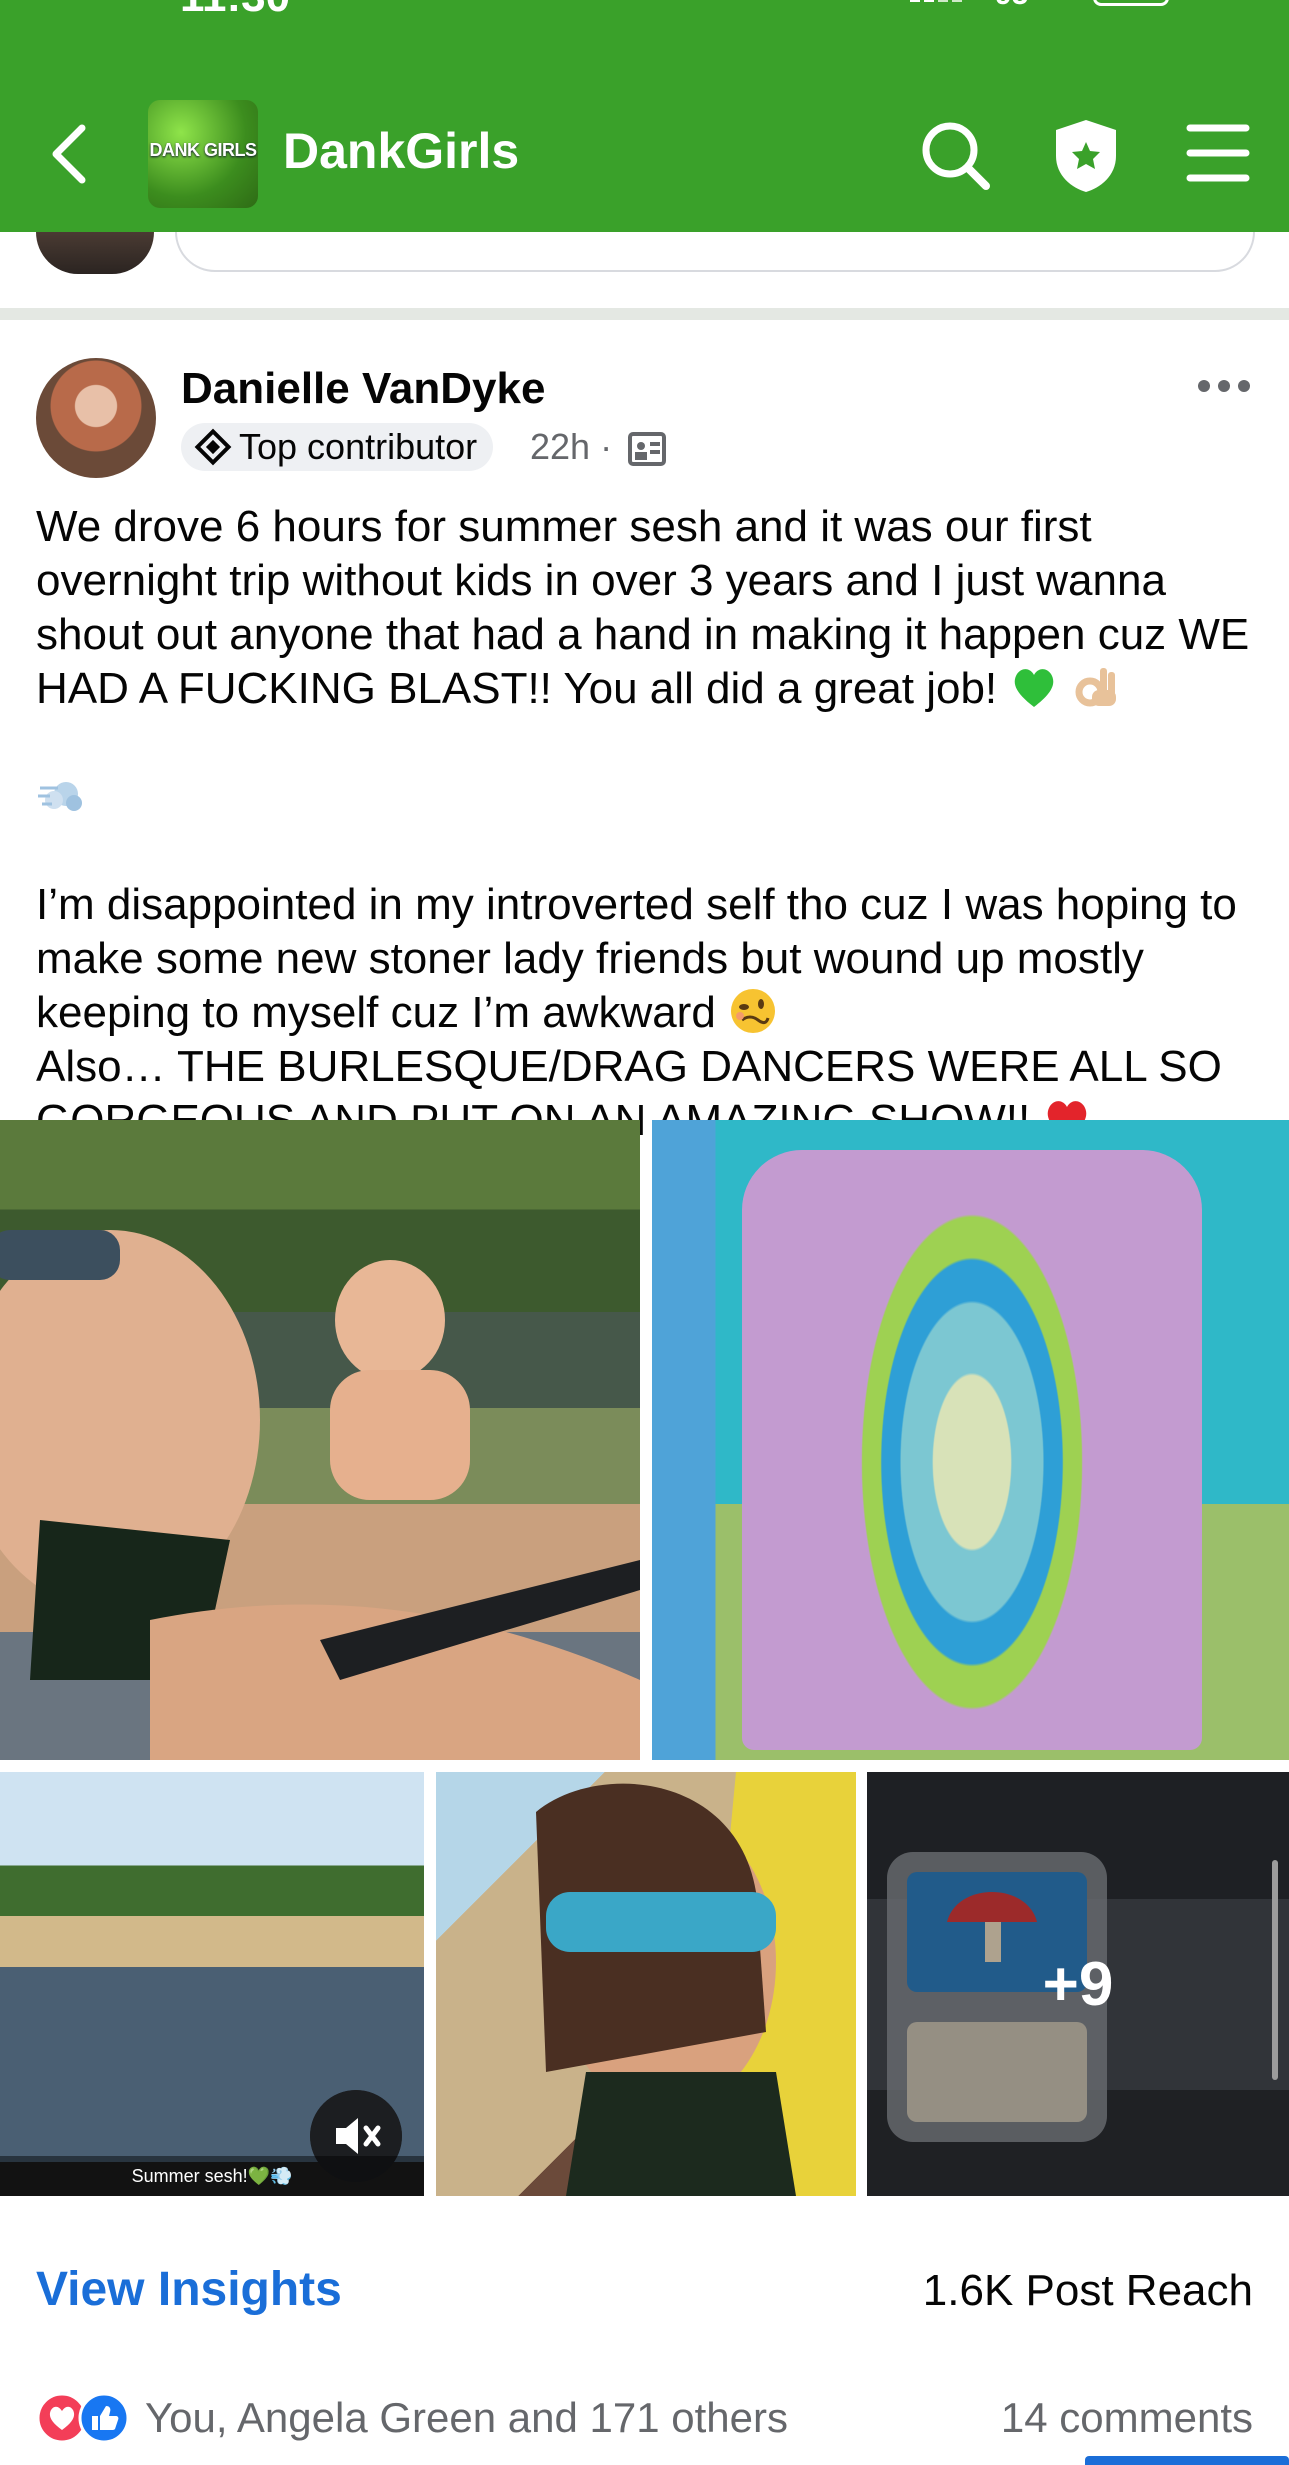 Image resolution: width=1289 pixels, height=2465 pixels. Describe the element at coordinates (466, 2418) in the screenshot. I see `reactions-summary: You, Angela Green and 171 others` at that location.